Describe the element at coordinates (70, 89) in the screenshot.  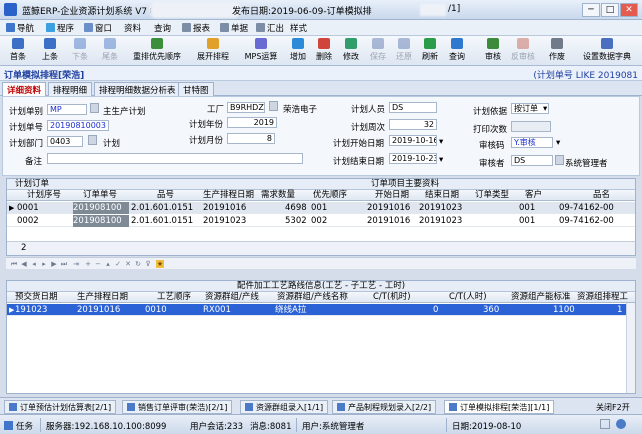
I see `tab-schedule-detail: 排程明细` at that location.